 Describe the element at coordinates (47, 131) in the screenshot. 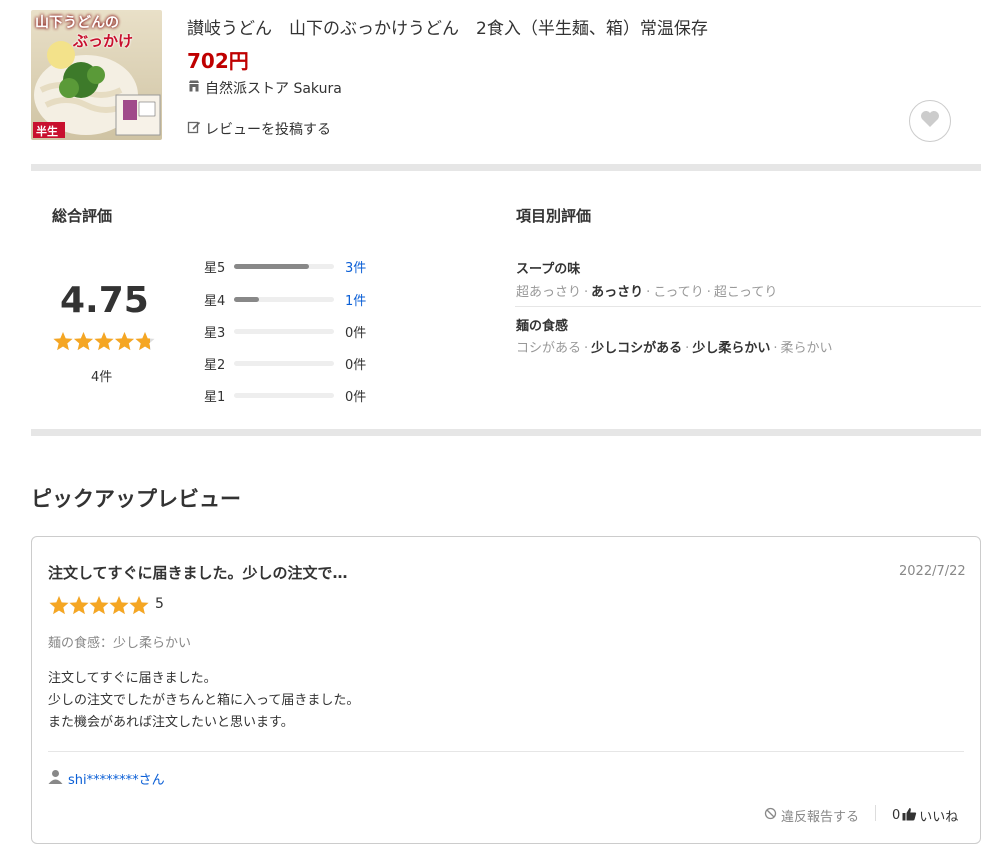

I see `image-badge: 半生` at that location.